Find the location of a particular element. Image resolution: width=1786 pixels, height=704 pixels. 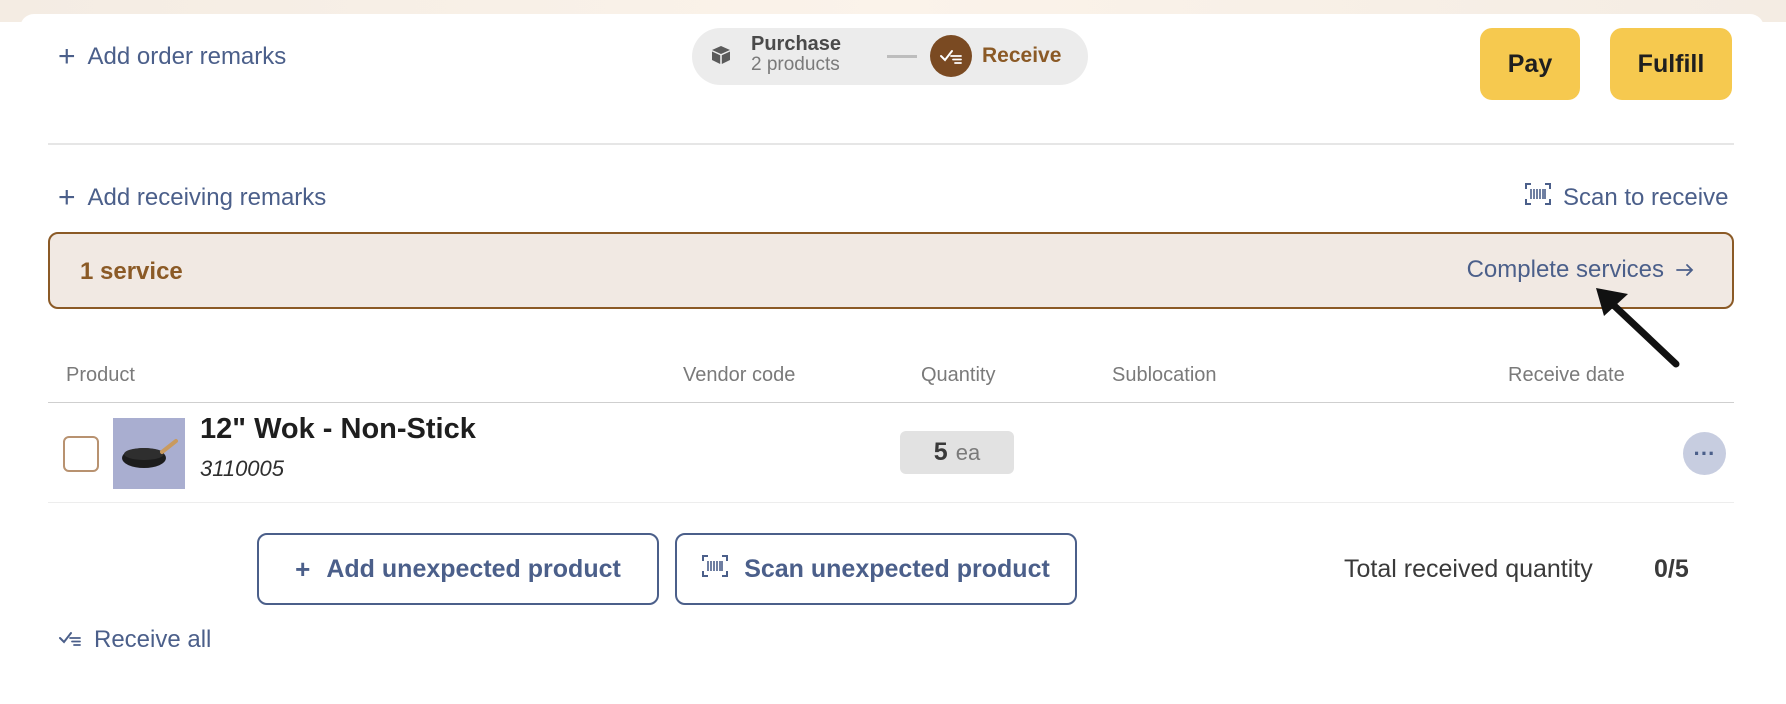

total-received-label: Total received quantity is located at coordinates (1468, 569).